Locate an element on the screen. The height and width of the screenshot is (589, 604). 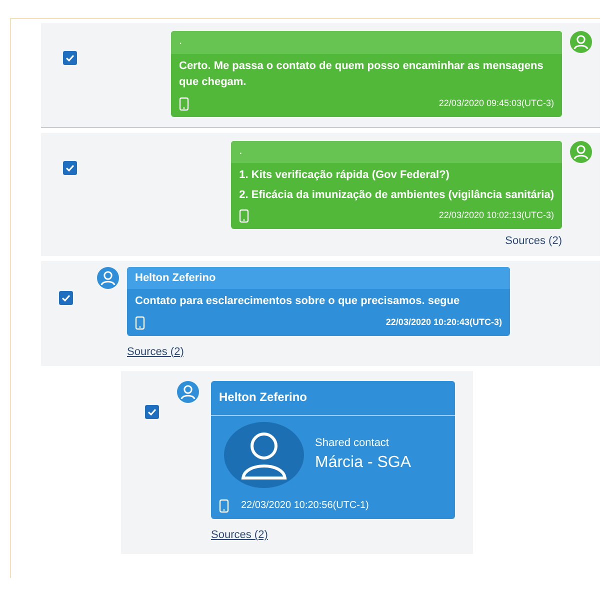
message-text: 1. Kits verificação rápida (Gov Federal?) is located at coordinates (344, 175).